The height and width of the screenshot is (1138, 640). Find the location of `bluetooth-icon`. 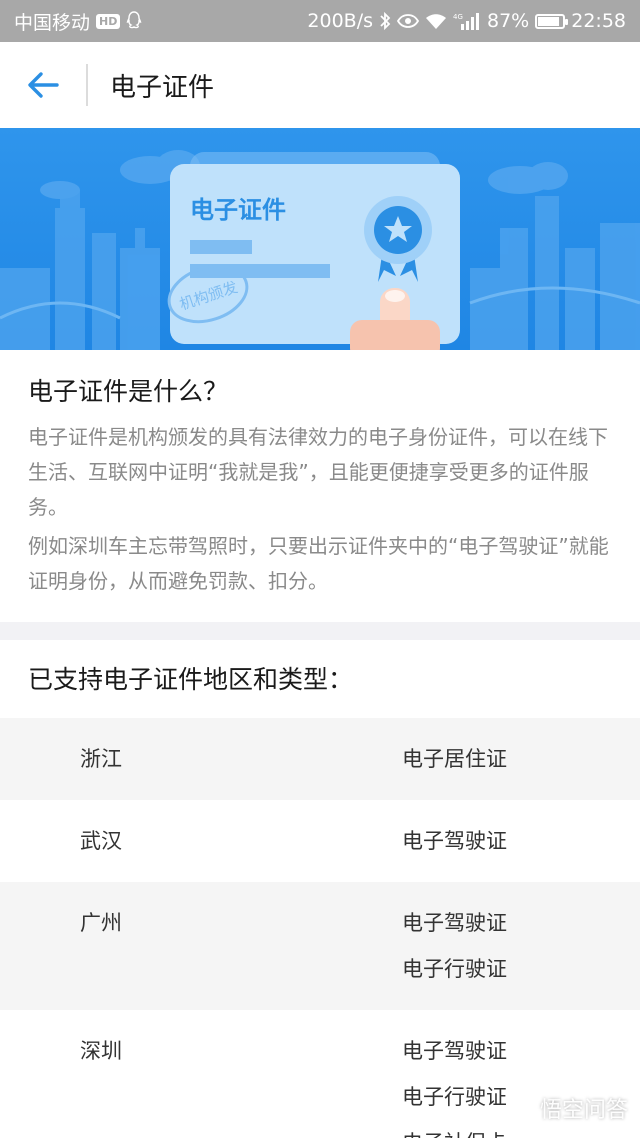

bluetooth-icon is located at coordinates (385, 21).